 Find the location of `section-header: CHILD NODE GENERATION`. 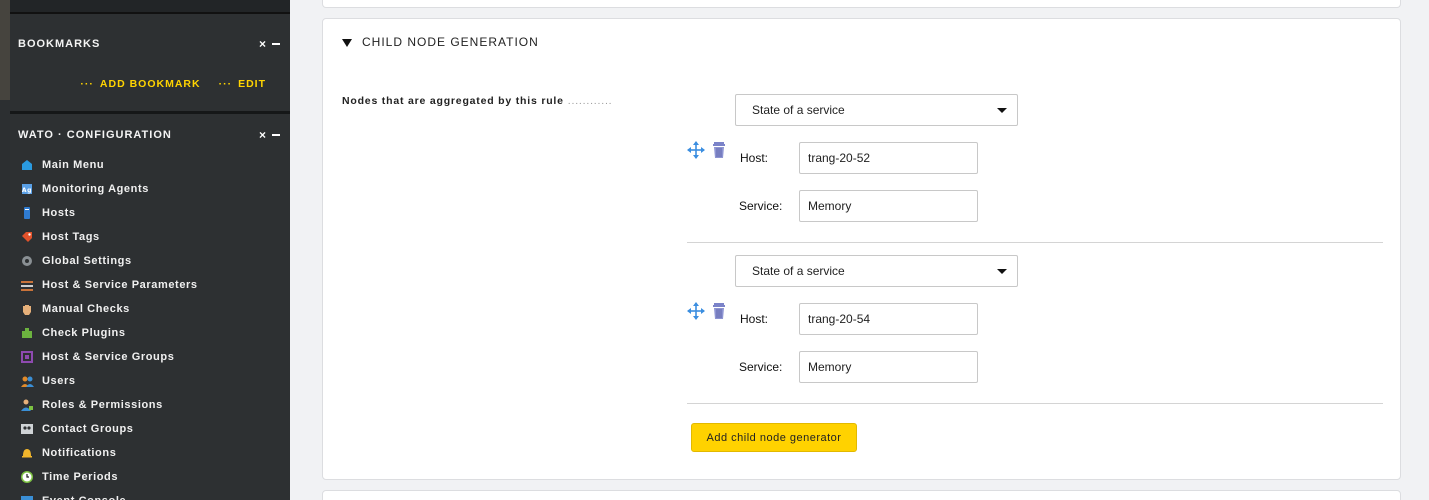

section-header: CHILD NODE GENERATION is located at coordinates (440, 42).